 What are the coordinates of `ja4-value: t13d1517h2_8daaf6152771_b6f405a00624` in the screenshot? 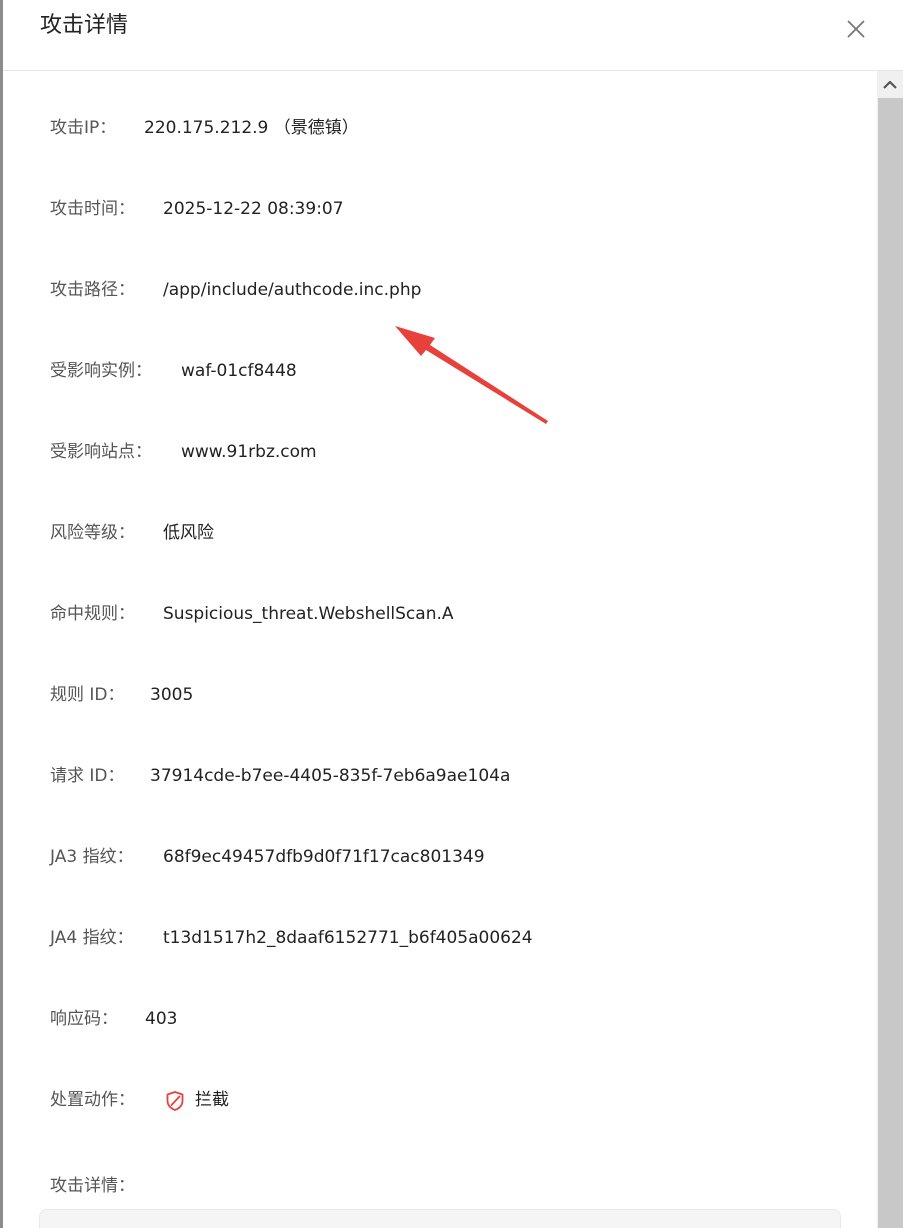 It's located at (348, 938).